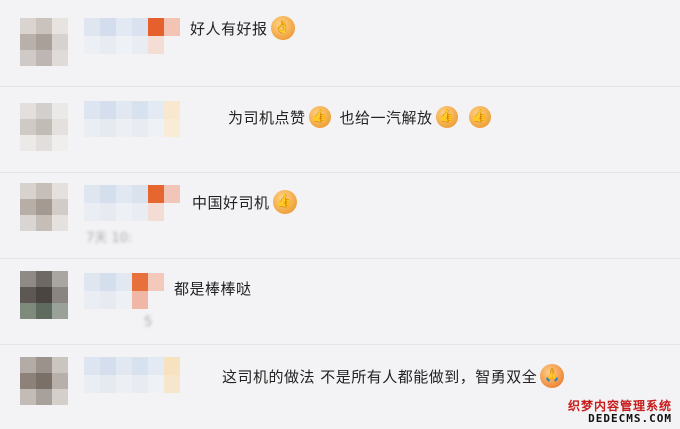  What do you see at coordinates (386, 117) in the screenshot?
I see `comment-text: 也给一汽解放` at bounding box center [386, 117].